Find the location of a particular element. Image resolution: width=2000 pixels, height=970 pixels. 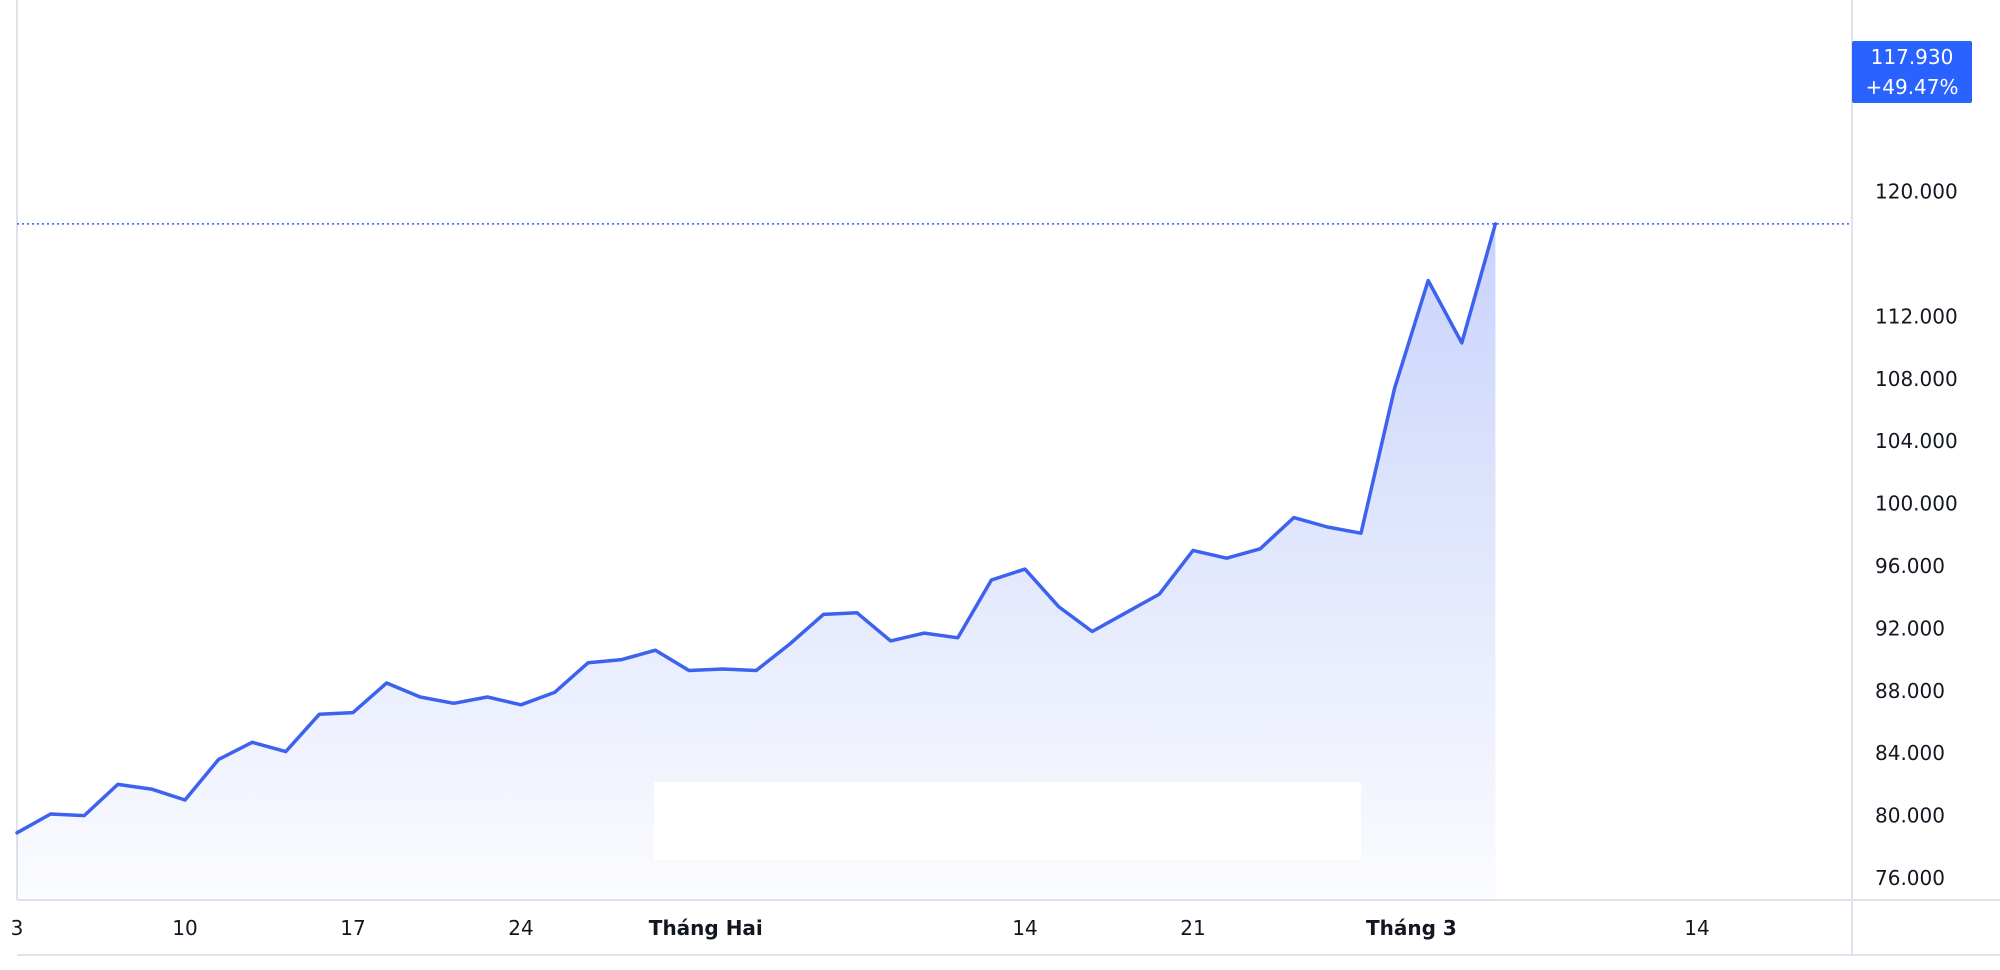

x-tick-label: 21 is located at coordinates (1192, 928).